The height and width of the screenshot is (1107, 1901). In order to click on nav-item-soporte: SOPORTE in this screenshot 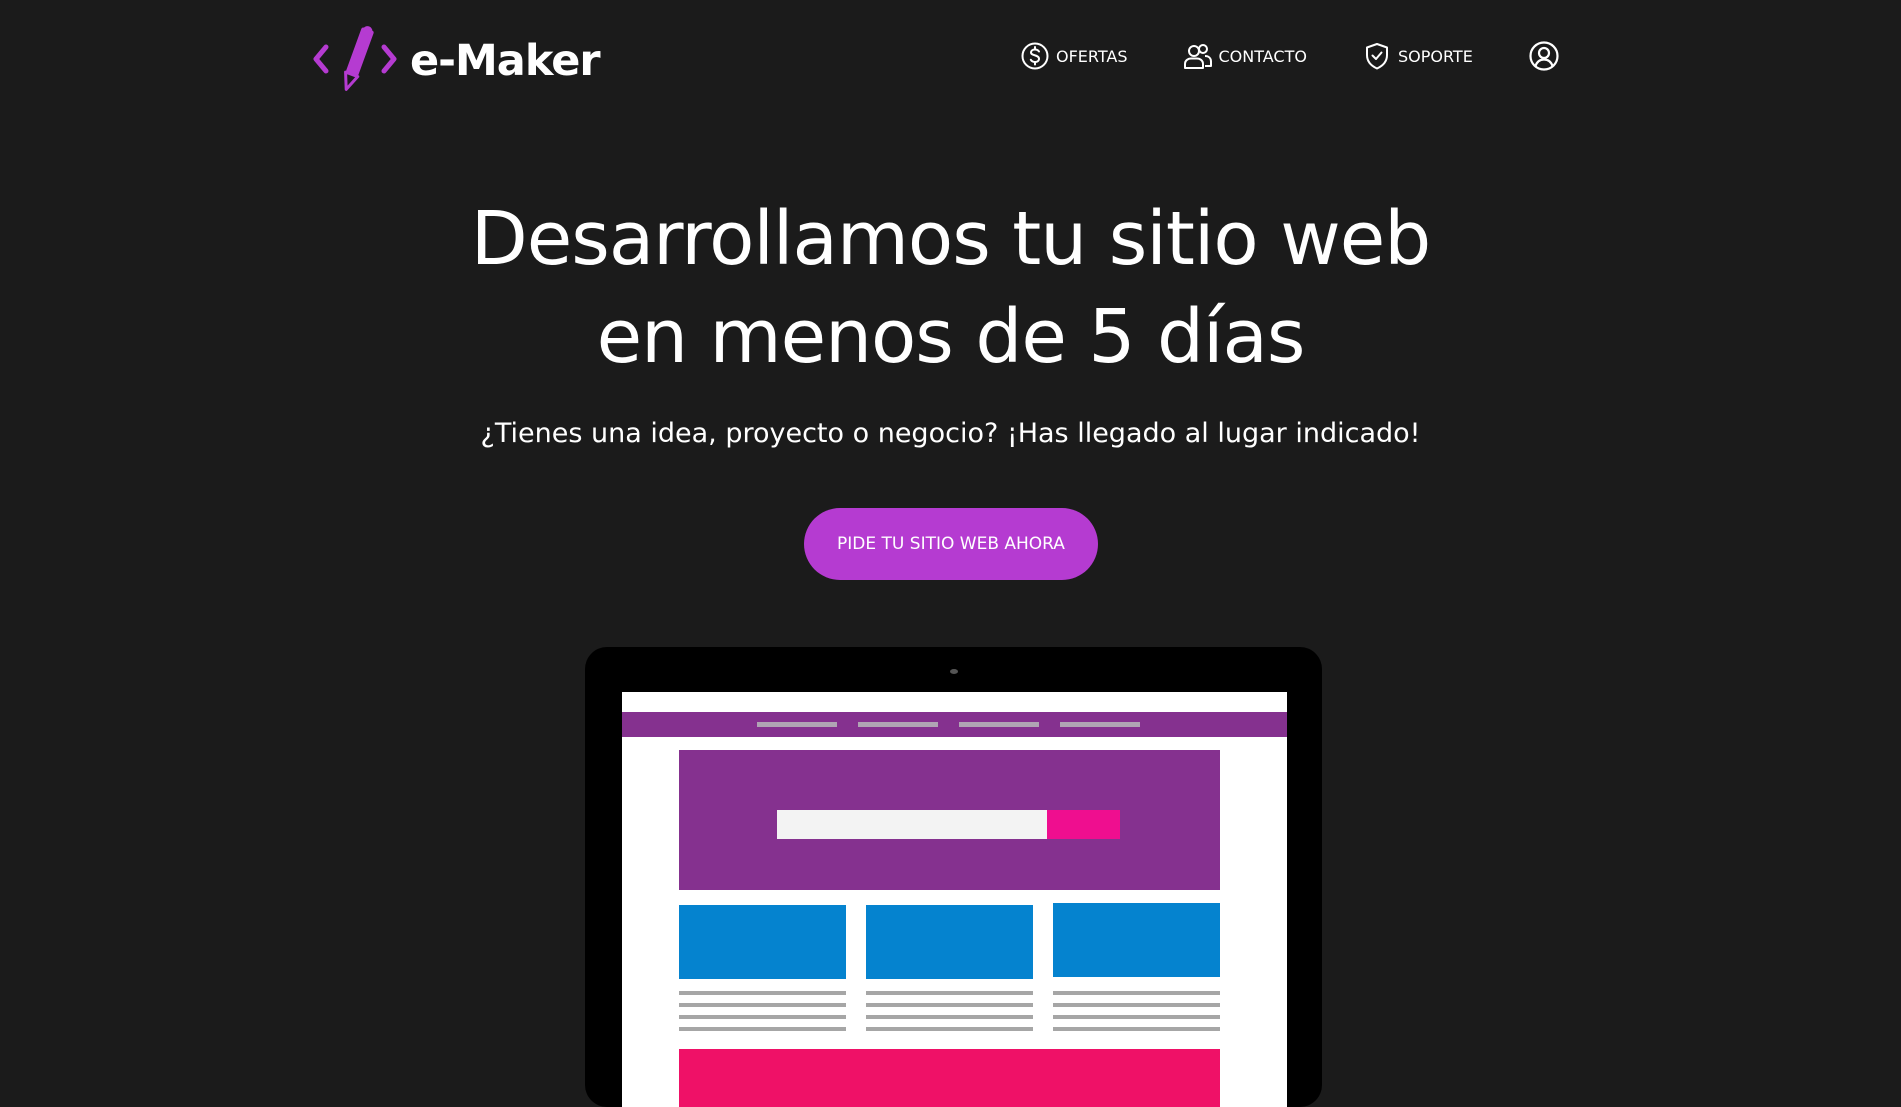, I will do `click(1417, 56)`.